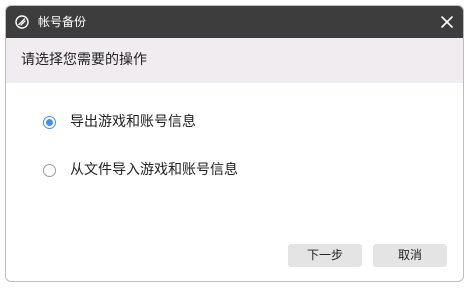  Describe the element at coordinates (133, 122) in the screenshot. I see `option-export-label: 导出游戏和账号信息` at that location.